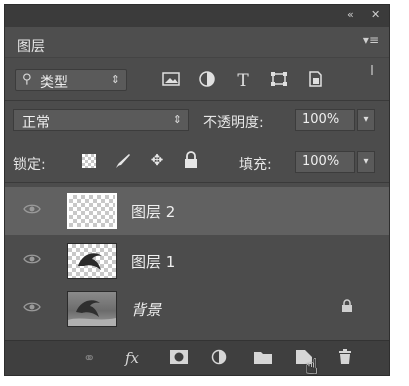 This screenshot has height=386, width=409. What do you see at coordinates (89, 161) in the screenshot?
I see `lock-transparent-pixels-icon` at bounding box center [89, 161].